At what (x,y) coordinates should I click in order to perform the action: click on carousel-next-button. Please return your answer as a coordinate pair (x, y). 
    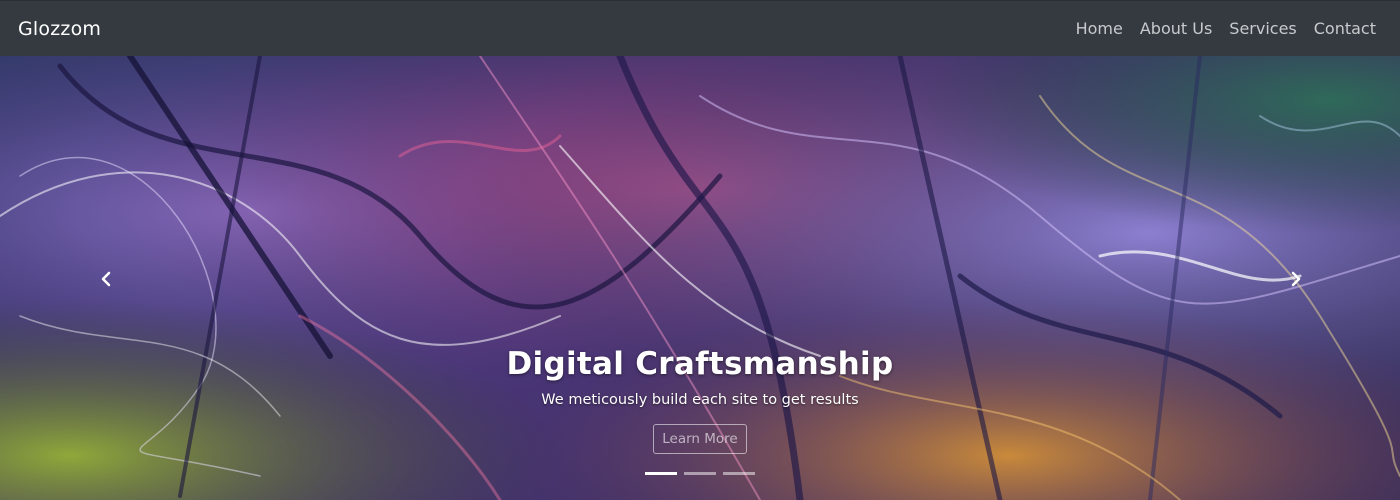
    Looking at the image, I should click on (1296, 279).